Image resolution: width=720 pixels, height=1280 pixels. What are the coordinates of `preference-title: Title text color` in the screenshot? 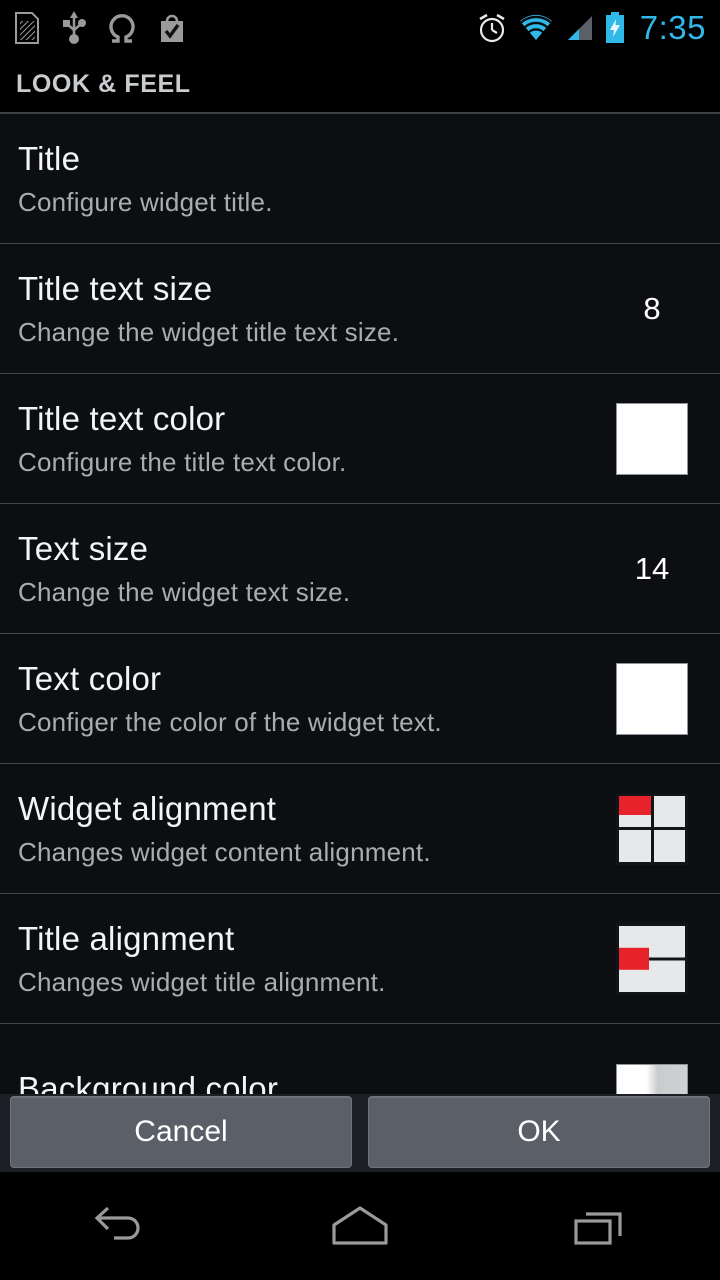 It's located at (122, 418).